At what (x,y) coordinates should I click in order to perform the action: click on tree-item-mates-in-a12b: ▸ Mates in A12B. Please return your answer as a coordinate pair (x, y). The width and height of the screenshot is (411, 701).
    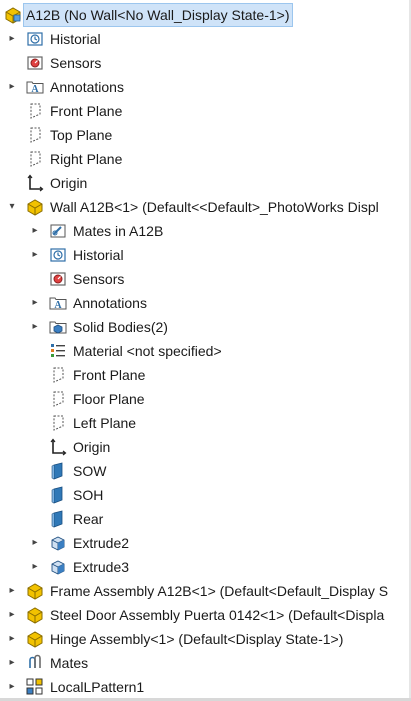
    Looking at the image, I should click on (205, 231).